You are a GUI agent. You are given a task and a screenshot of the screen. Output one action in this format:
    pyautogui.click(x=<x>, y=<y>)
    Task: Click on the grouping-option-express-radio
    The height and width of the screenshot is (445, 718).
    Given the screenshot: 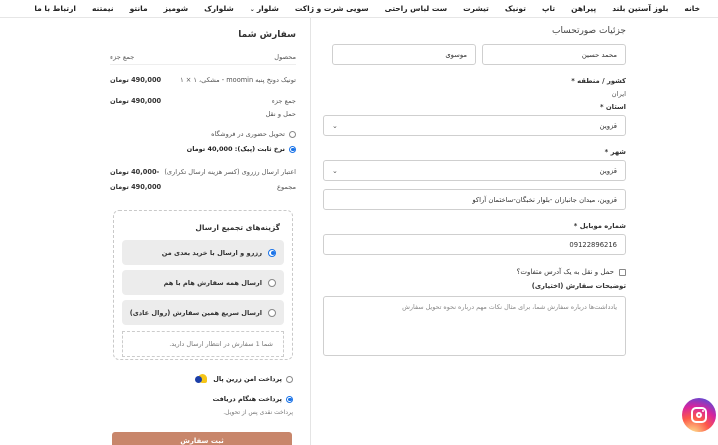 What is the action you would take?
    pyautogui.click(x=272, y=312)
    